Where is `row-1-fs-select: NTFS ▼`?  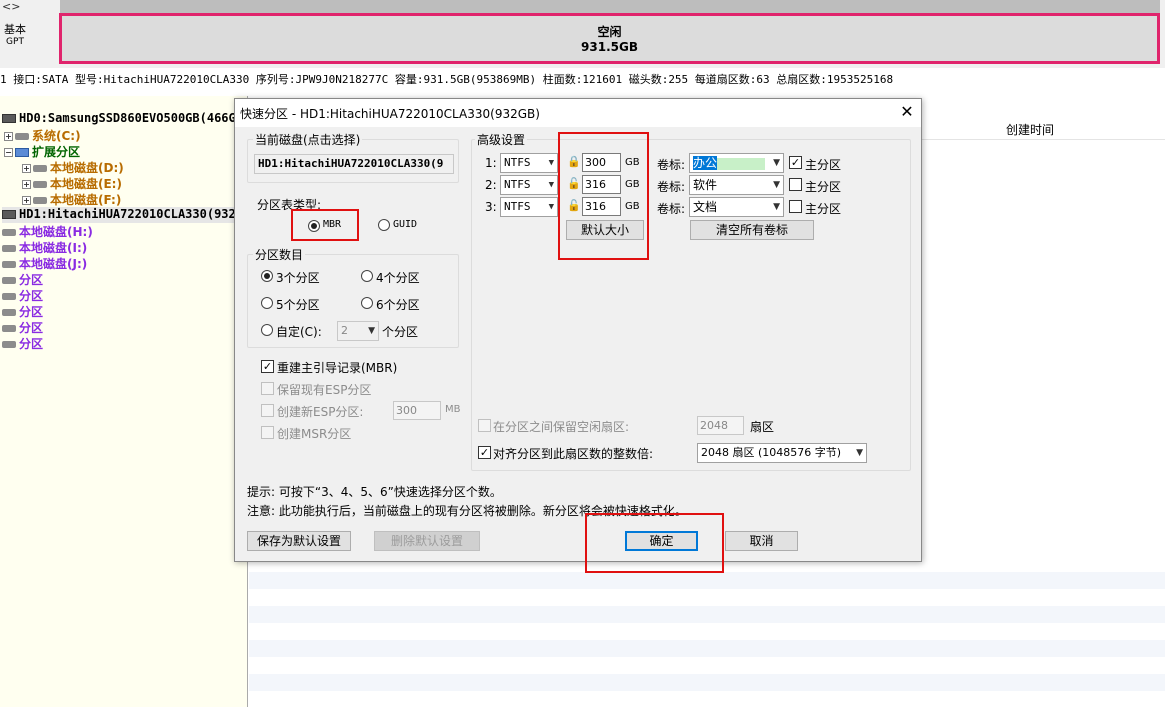 row-1-fs-select: NTFS ▼ is located at coordinates (529, 163).